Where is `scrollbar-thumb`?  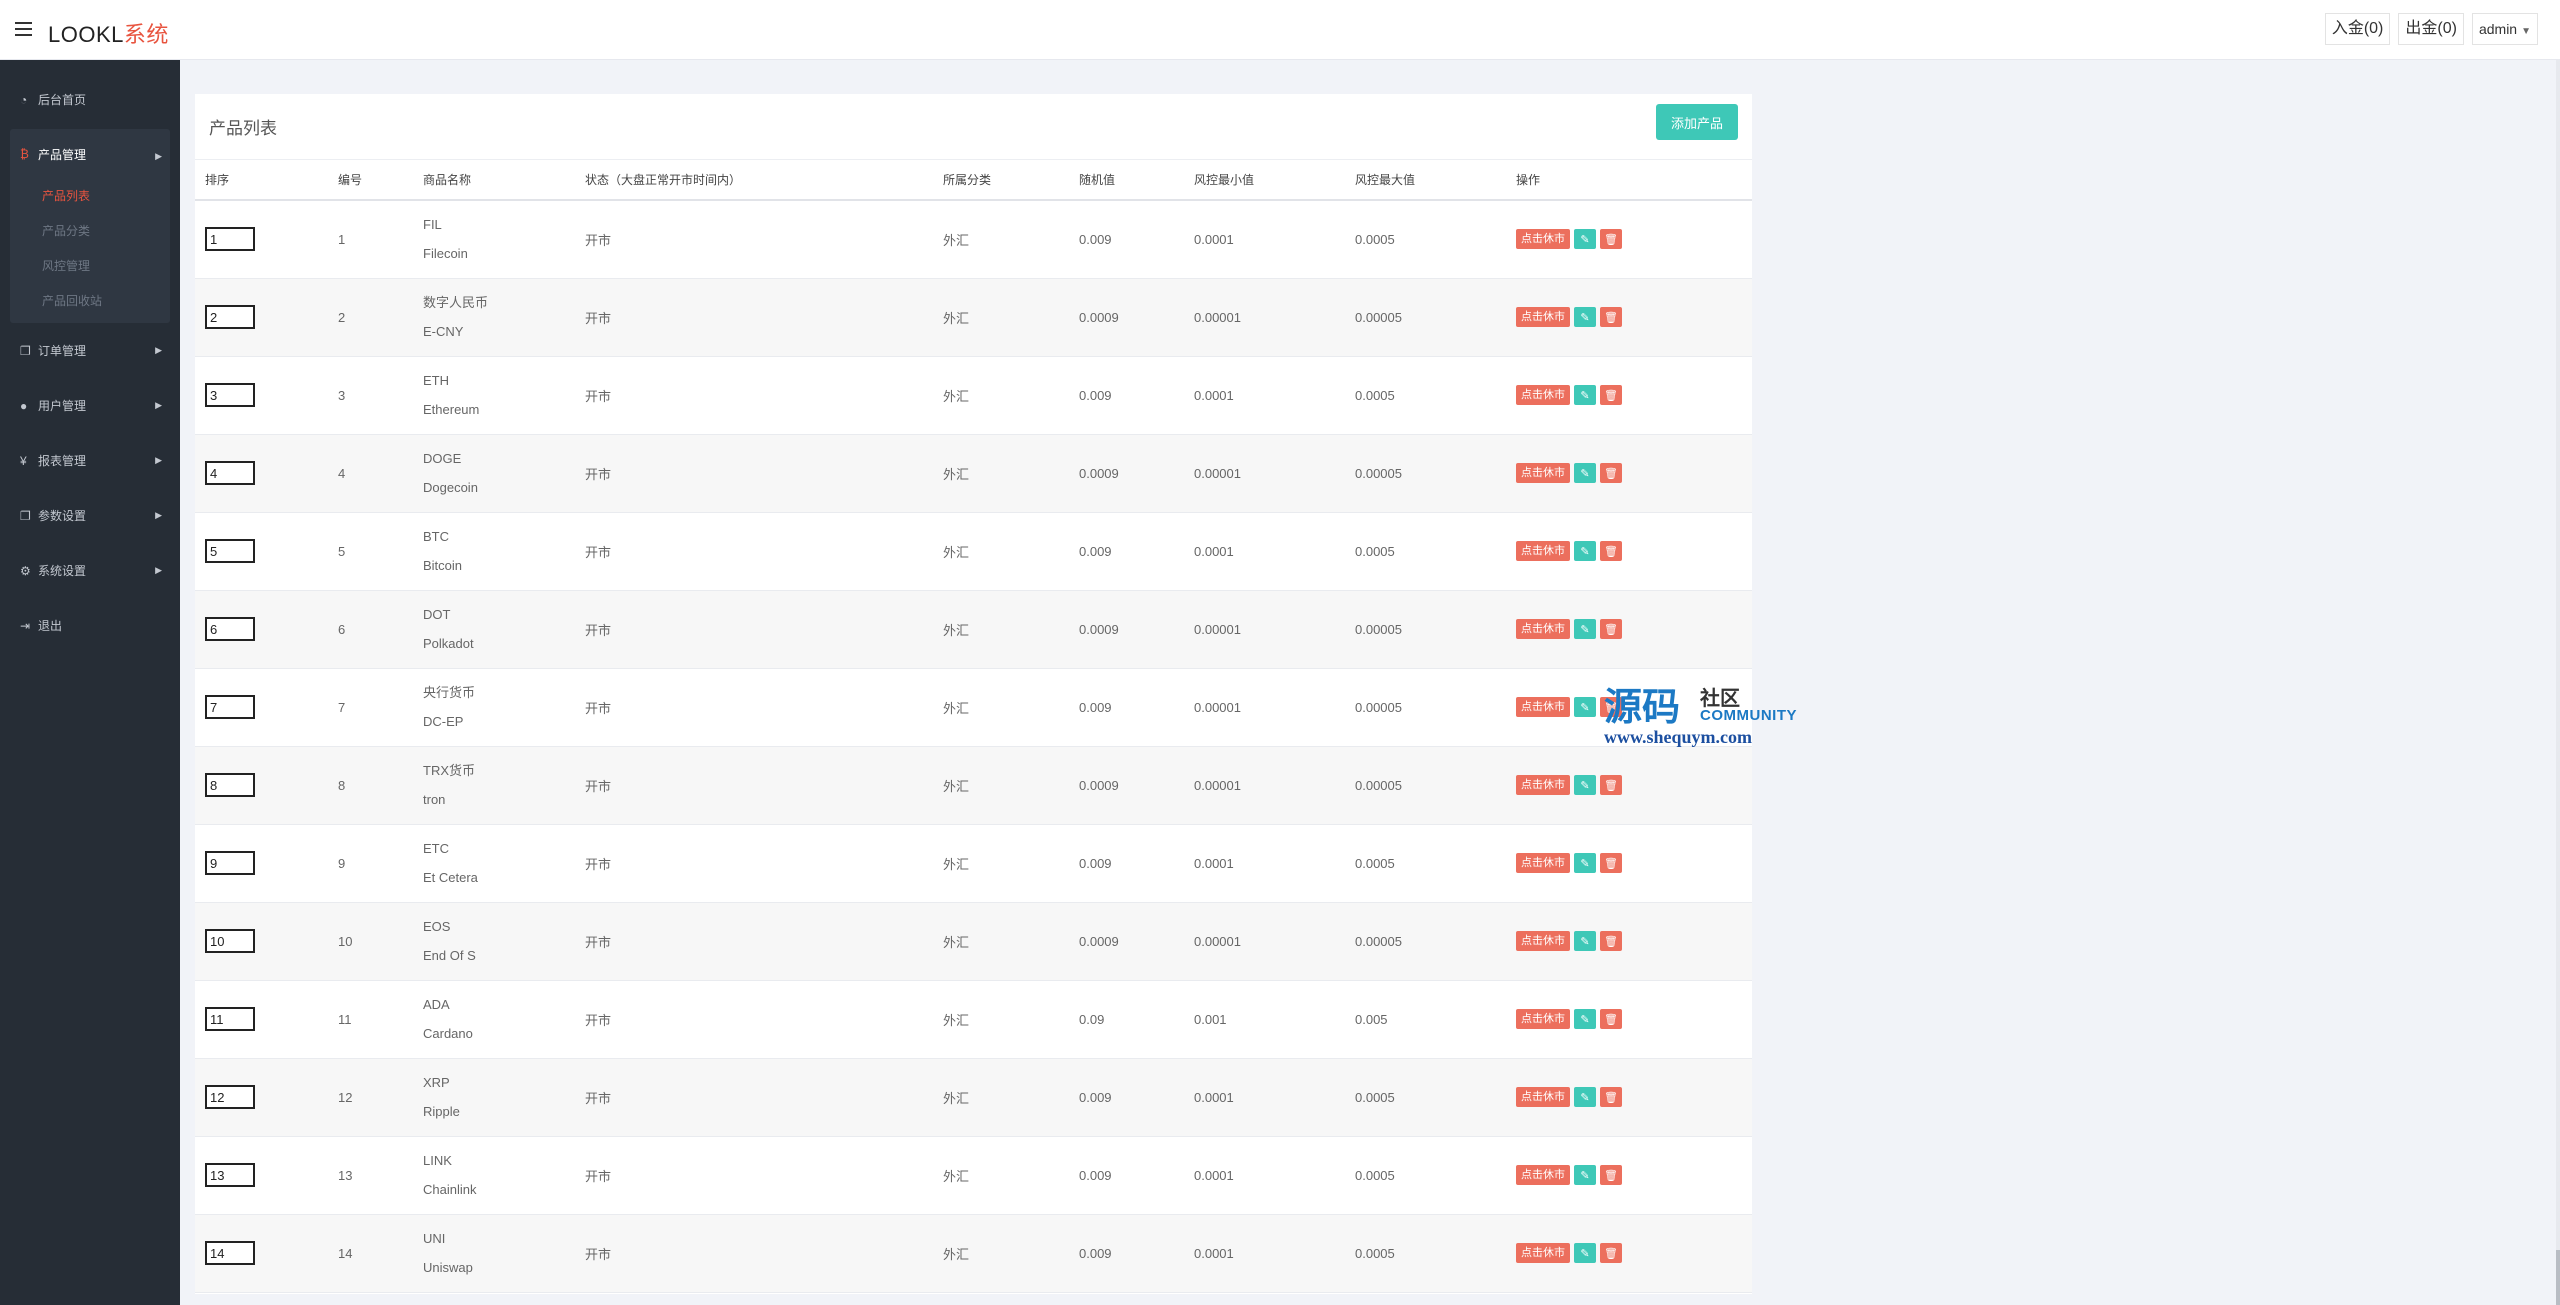 scrollbar-thumb is located at coordinates (2558, 1277).